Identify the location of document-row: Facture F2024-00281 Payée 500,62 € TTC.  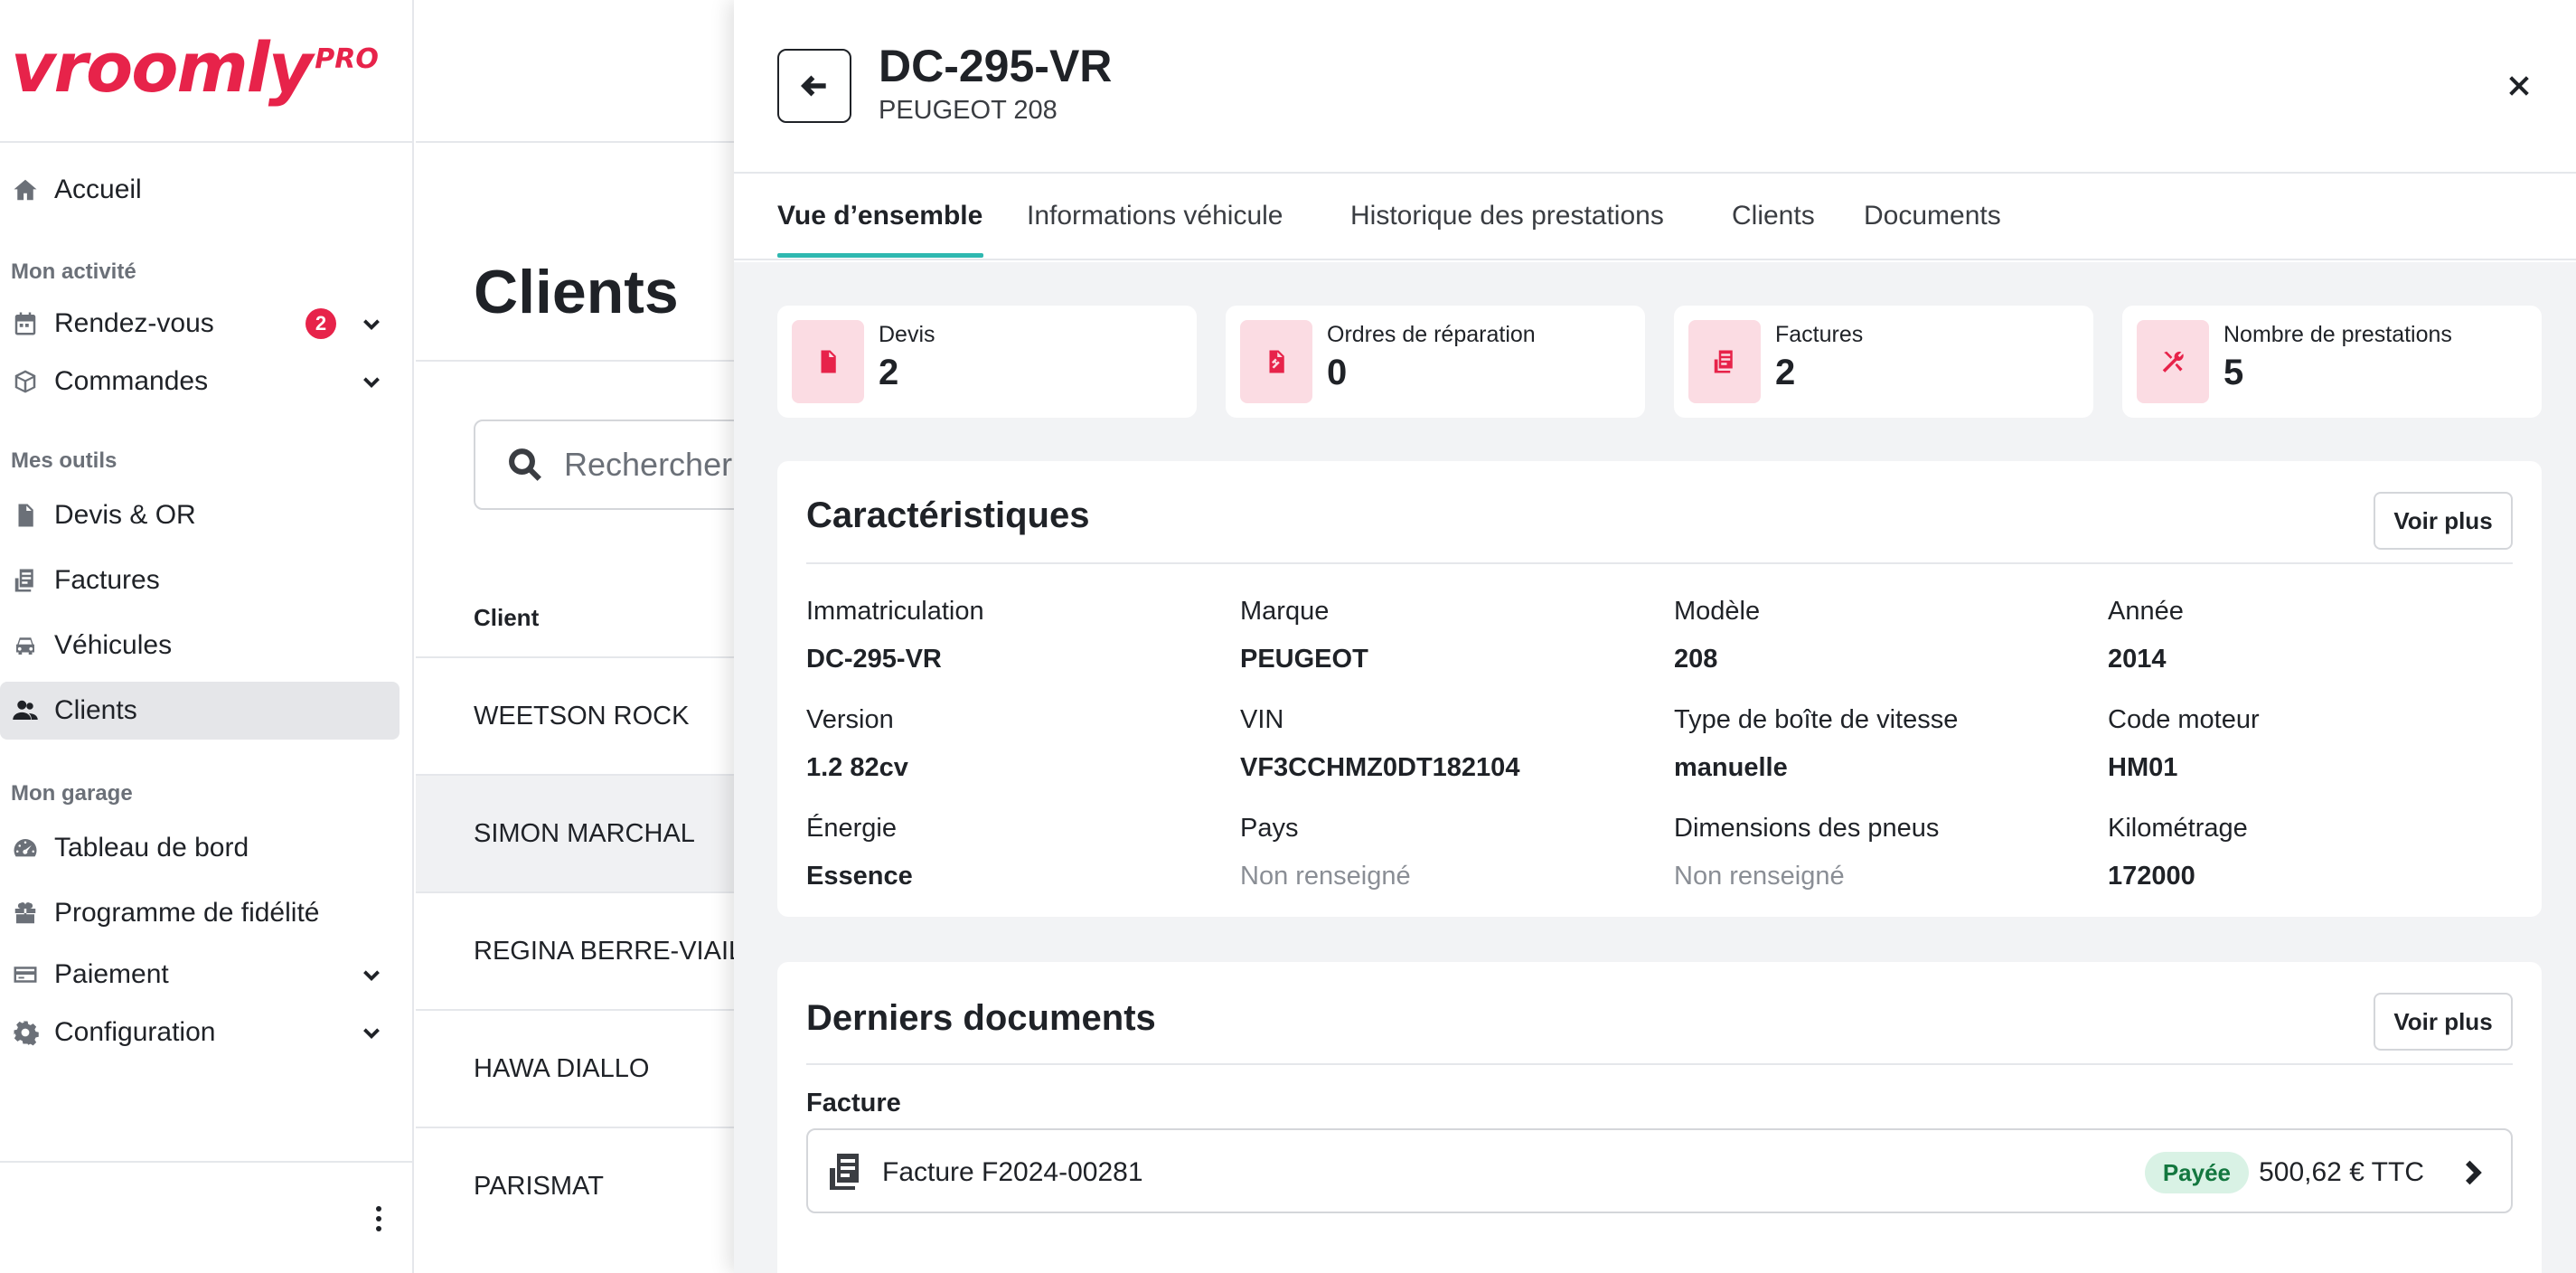
(1659, 1170).